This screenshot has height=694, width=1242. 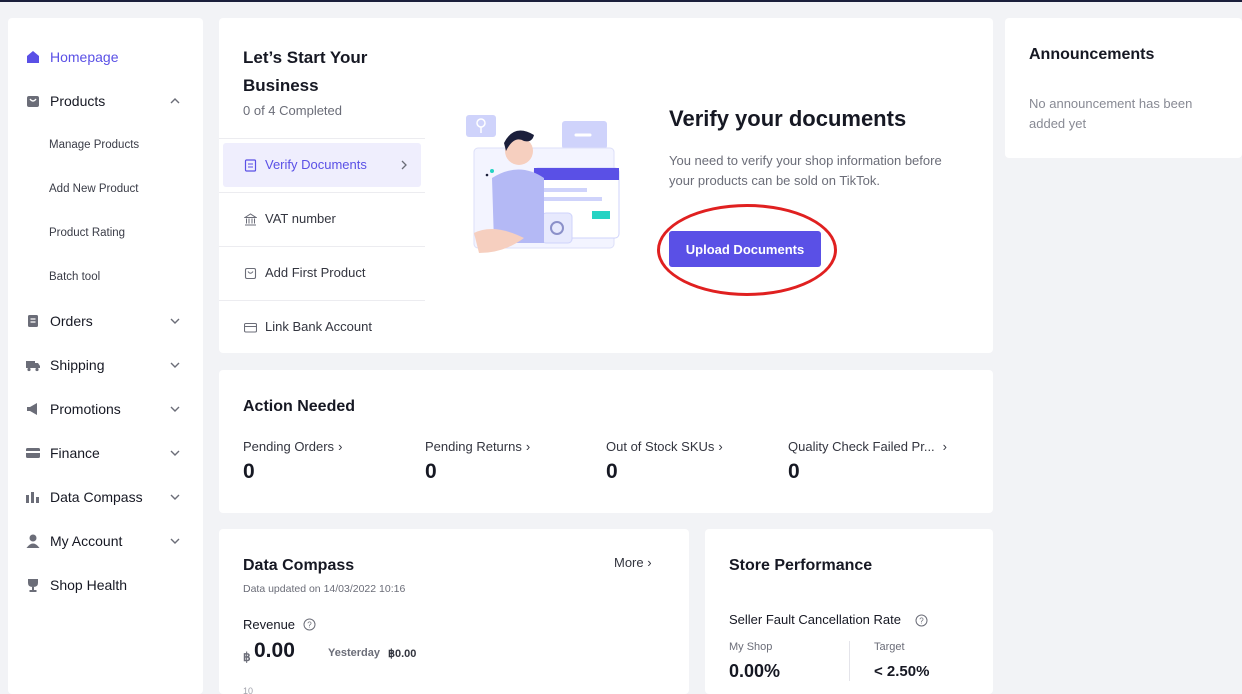 I want to click on sidebar-subitem-product-rating: Product Rating, so click(x=87, y=233).